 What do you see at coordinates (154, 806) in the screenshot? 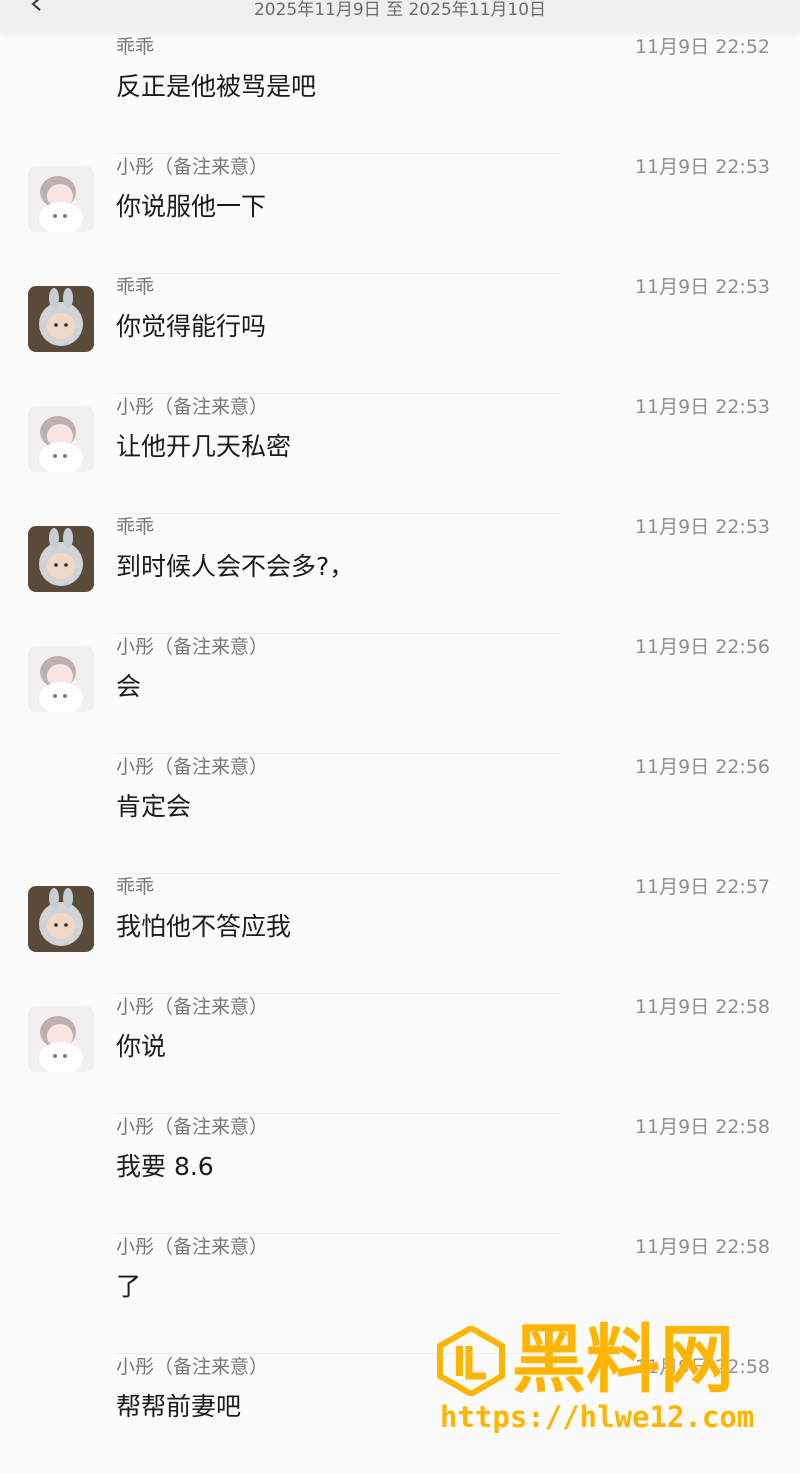
I see `message-text: 肯定会` at bounding box center [154, 806].